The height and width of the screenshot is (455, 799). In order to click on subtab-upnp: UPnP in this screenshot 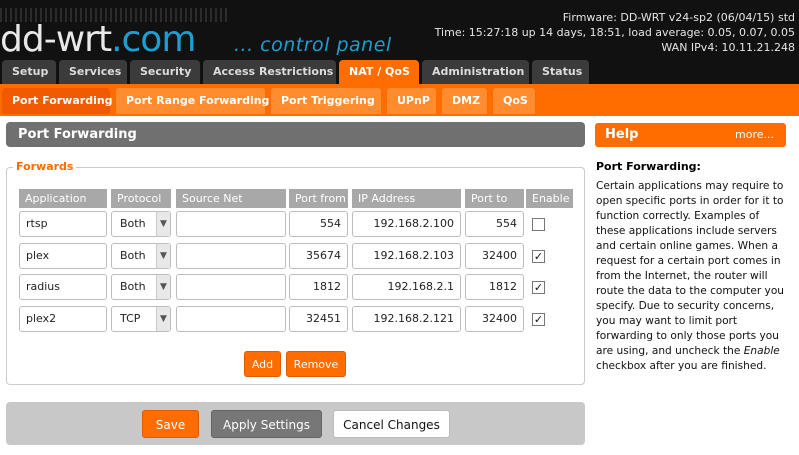, I will do `click(411, 101)`.